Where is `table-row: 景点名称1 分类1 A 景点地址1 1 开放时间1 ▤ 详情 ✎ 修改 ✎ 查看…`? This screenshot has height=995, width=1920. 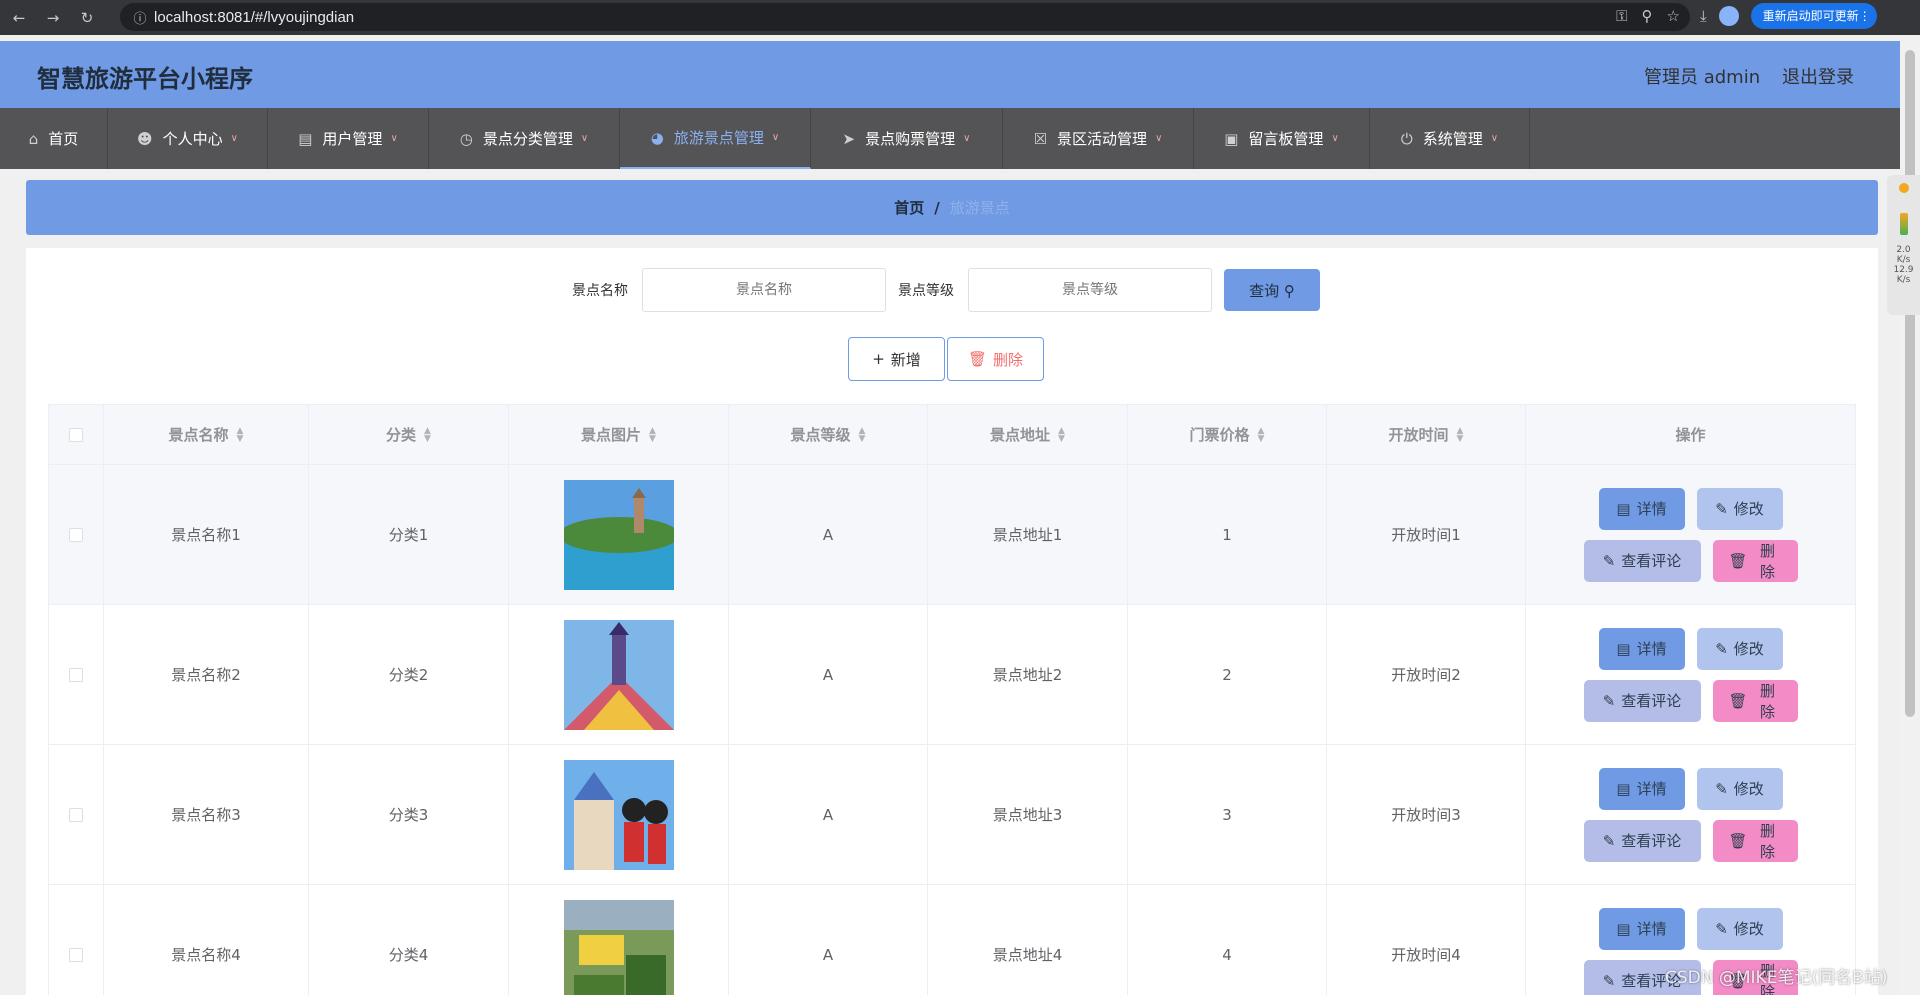
table-row: 景点名称1 分类1 A 景点地址1 1 开放时间1 ▤ 详情 ✎ 修改 ✎ 查看… is located at coordinates (952, 535).